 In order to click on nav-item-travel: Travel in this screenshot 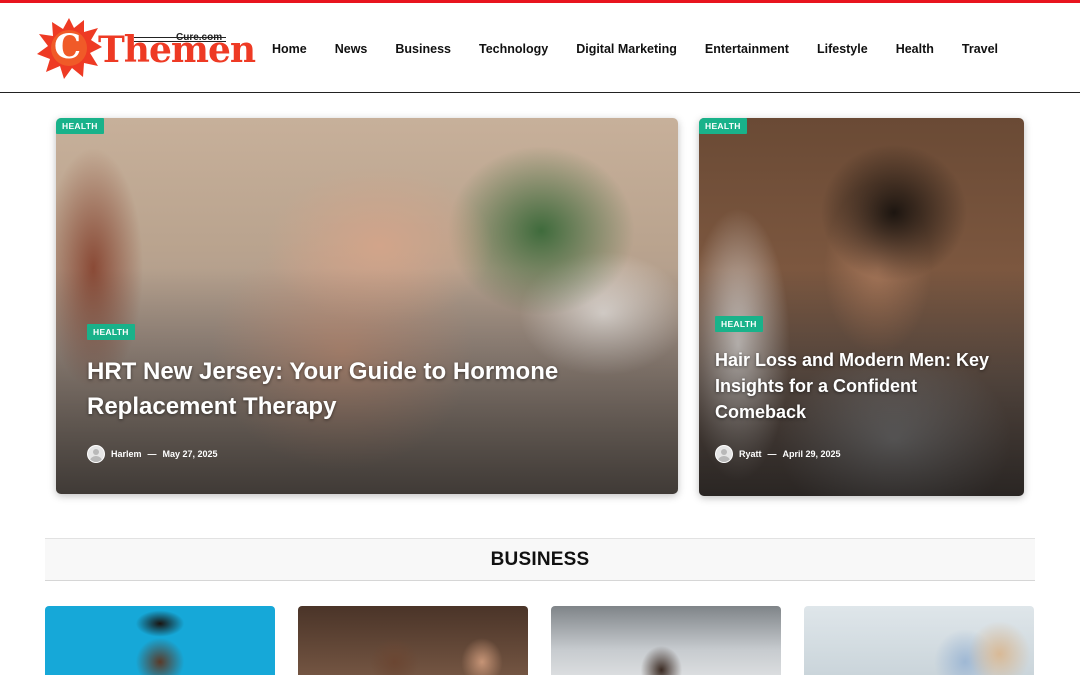, I will do `click(980, 49)`.